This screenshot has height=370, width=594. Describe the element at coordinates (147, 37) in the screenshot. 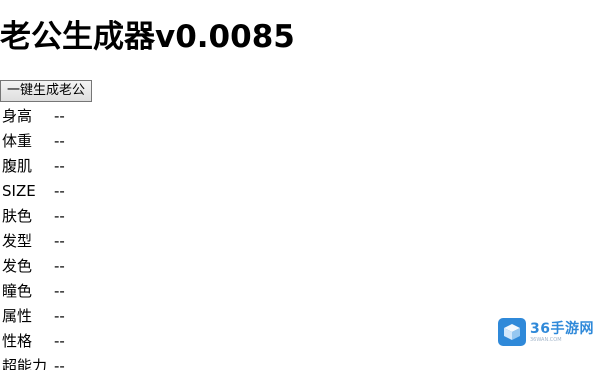

I see `page-title: 老公生成器v0.0085` at that location.